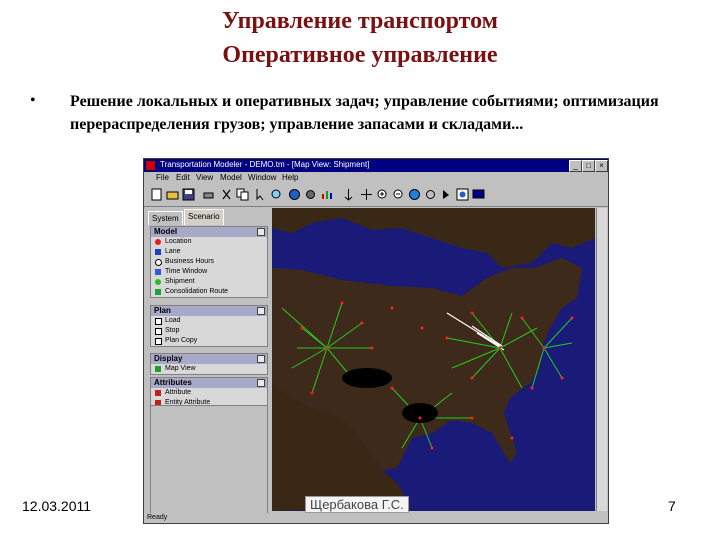  What do you see at coordinates (430, 194) in the screenshot?
I see `refresh-icon` at bounding box center [430, 194].